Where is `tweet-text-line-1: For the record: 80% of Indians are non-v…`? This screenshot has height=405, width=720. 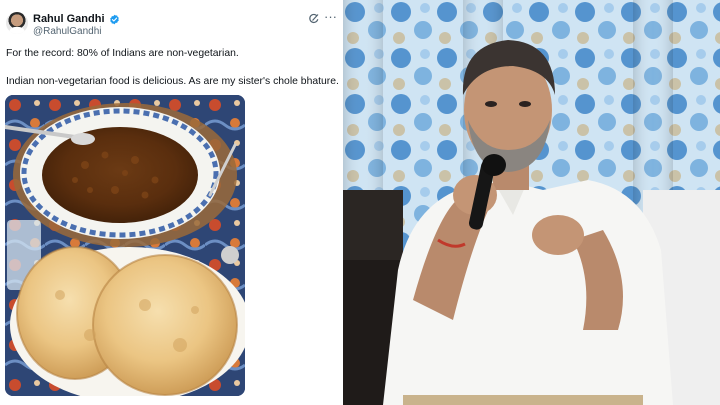 tweet-text-line-1: For the record: 80% of Indians are non-v… is located at coordinates (122, 53).